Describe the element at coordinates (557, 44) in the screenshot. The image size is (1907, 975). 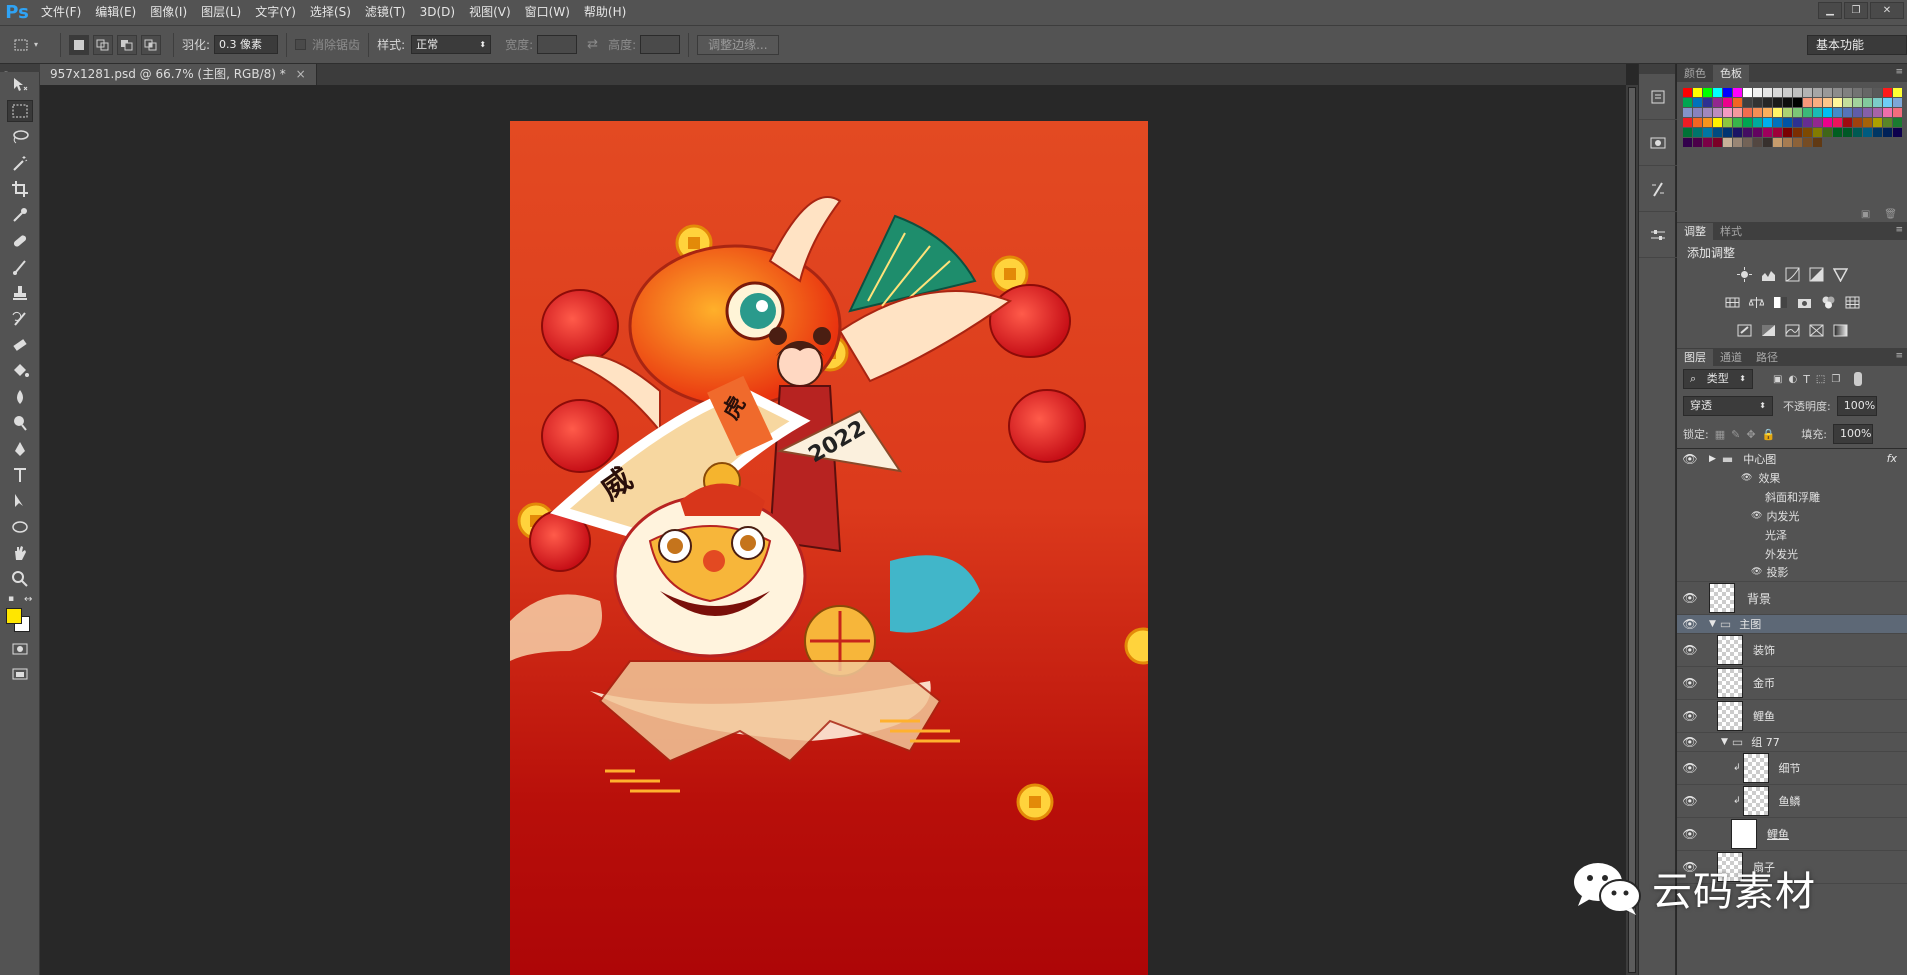
I see `width-input` at that location.